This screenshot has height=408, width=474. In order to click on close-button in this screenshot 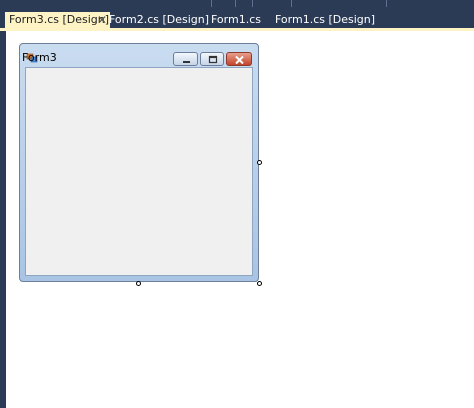, I will do `click(239, 59)`.